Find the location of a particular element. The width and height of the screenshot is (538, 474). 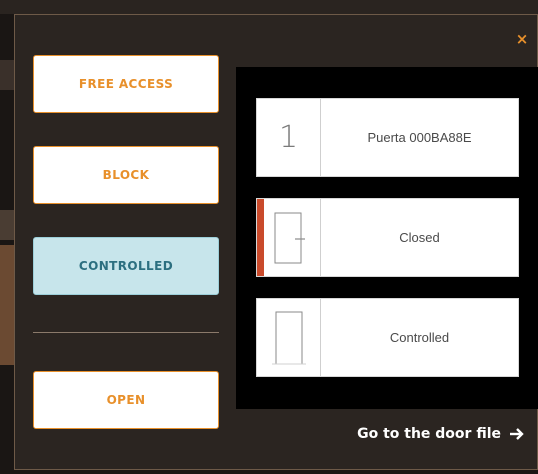

door-state-icon-cell is located at coordinates (289, 237).